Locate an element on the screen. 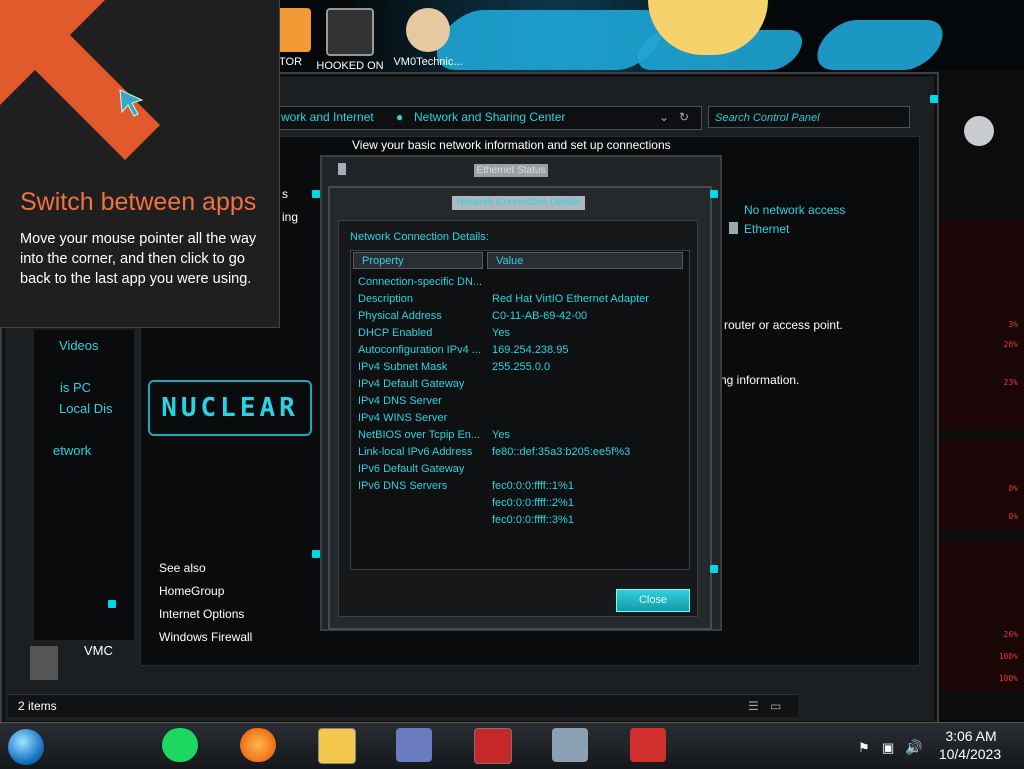 This screenshot has width=1024, height=769. router-text: a router or access point. is located at coordinates (778, 325).